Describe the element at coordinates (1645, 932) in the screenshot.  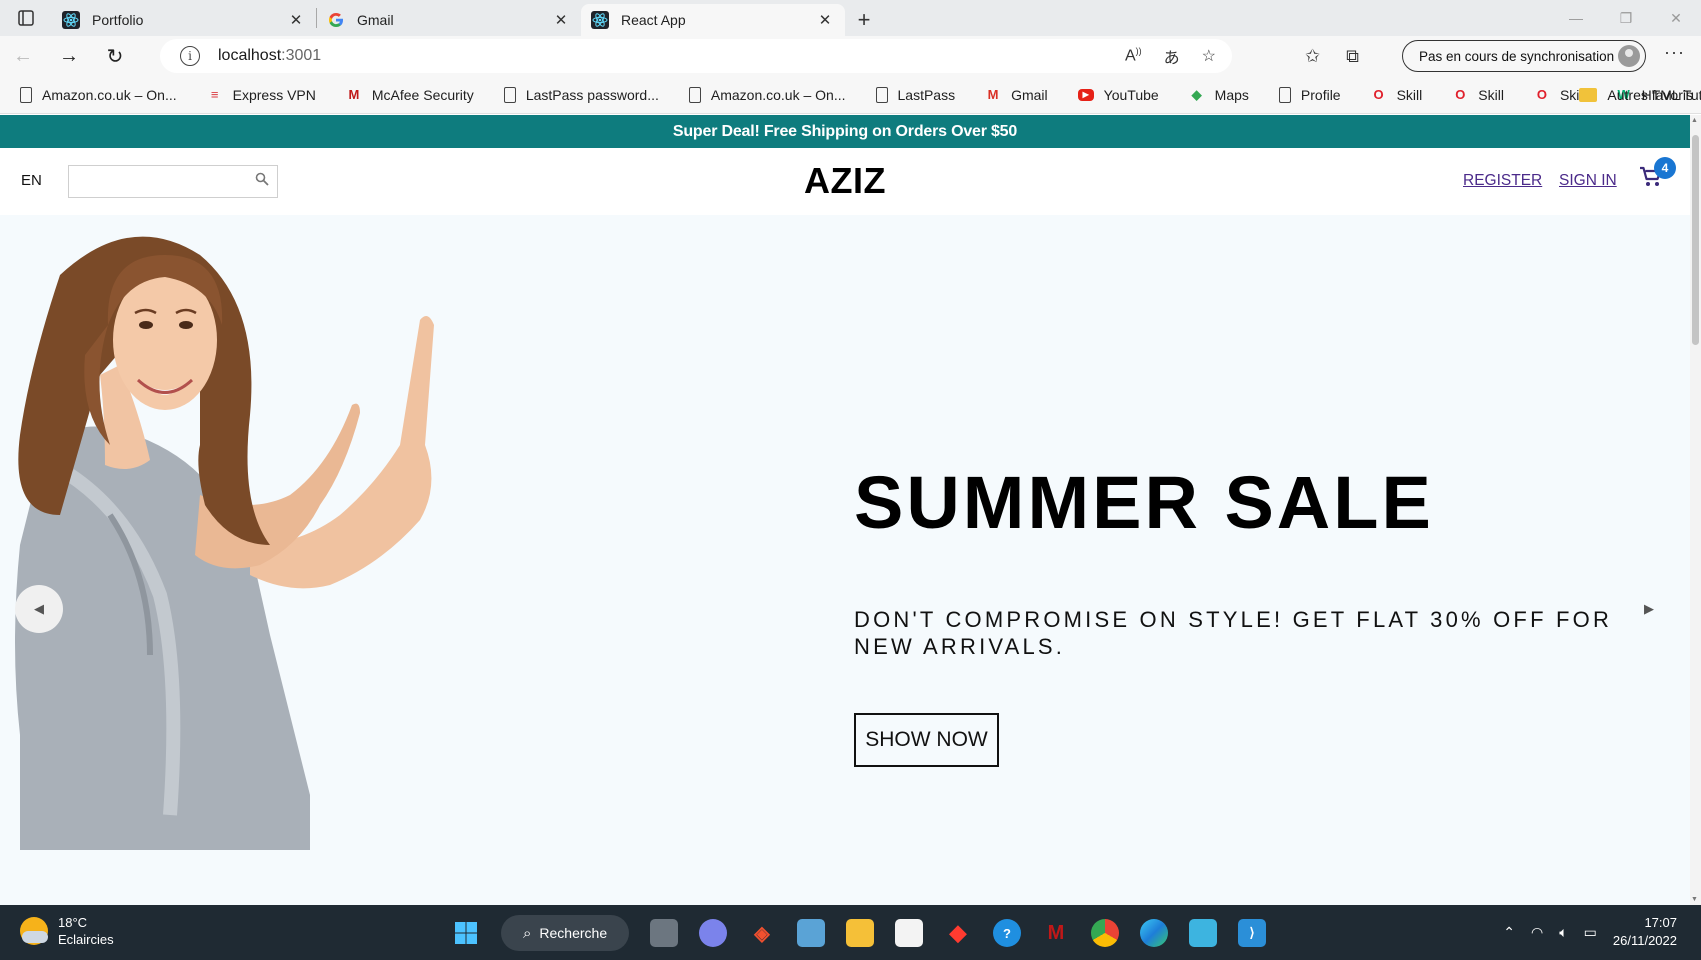
I see `clock: 17:07 26/11/2022` at that location.